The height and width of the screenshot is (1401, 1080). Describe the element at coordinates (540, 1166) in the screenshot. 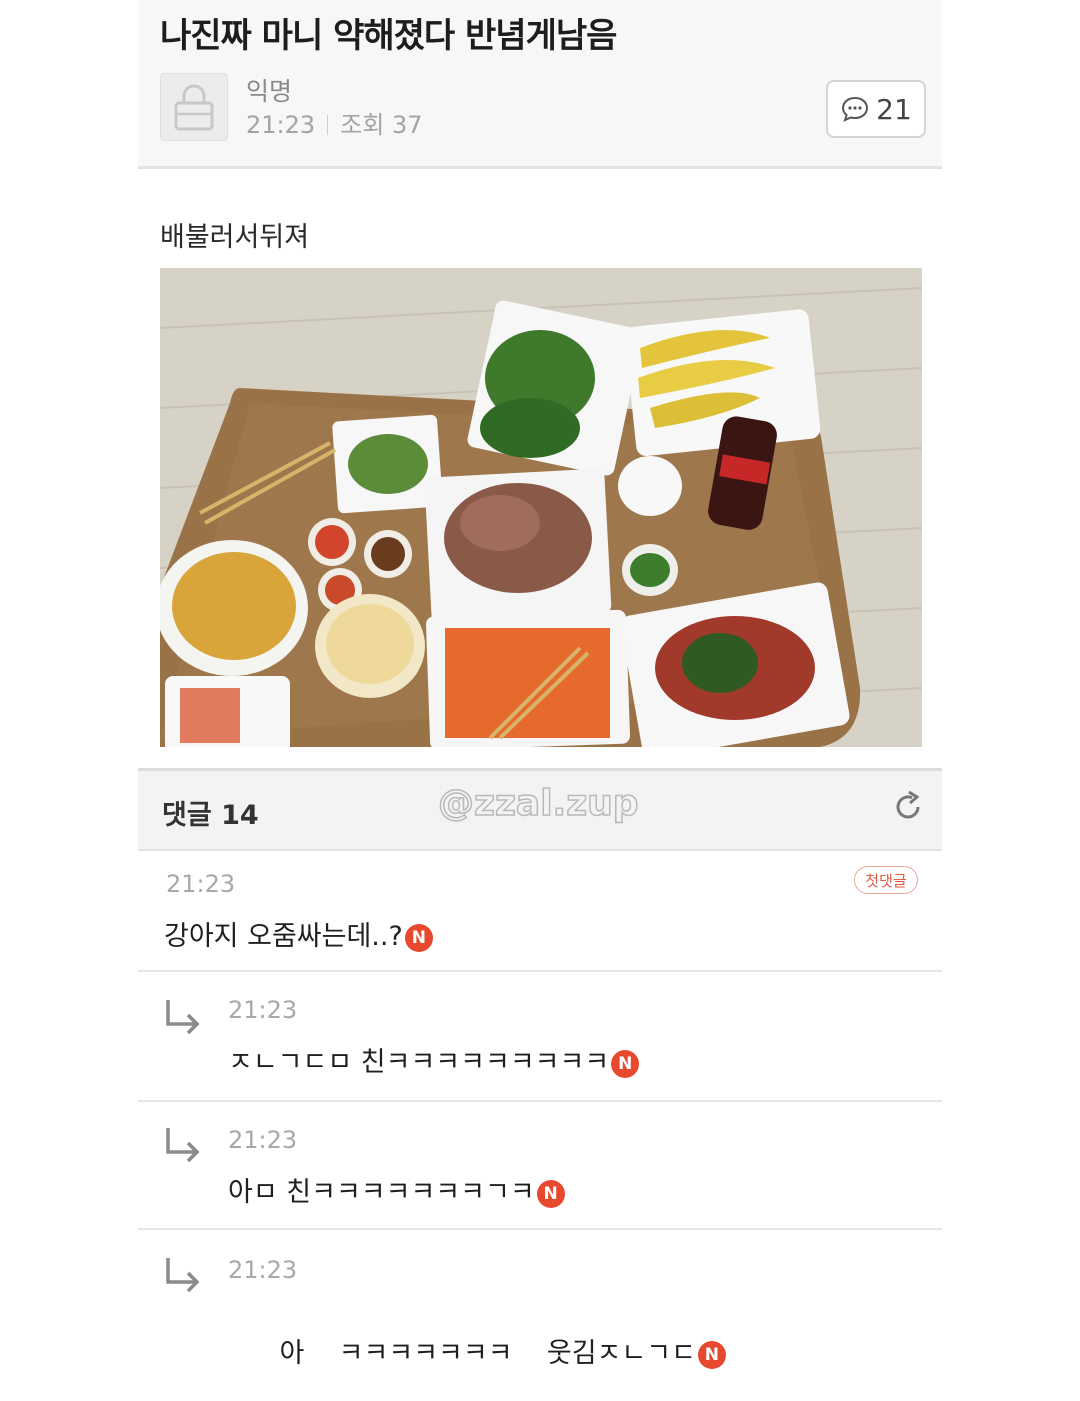

I see `reply-item: 21:23 아ㅁ 친ㅋㅋㅋㅋㅋㅋㅋㄱㅋ N` at that location.